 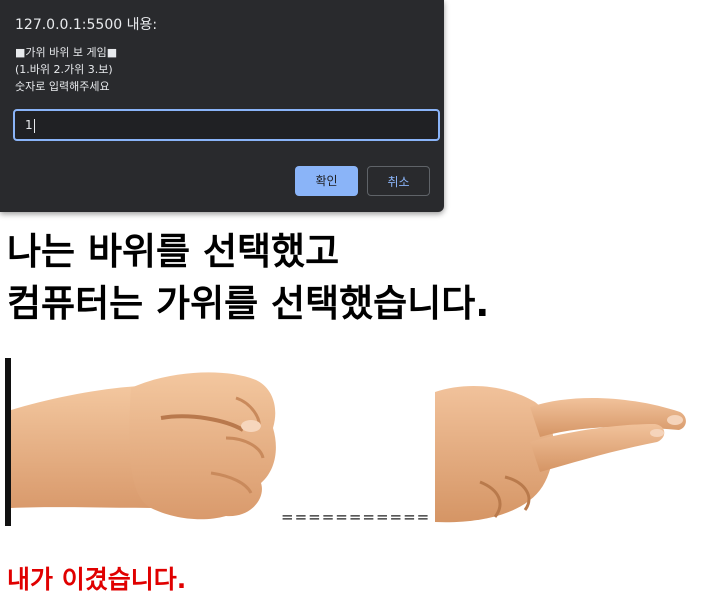 What do you see at coordinates (97, 579) in the screenshot?
I see `result-text: 내가 이겼습니다.` at bounding box center [97, 579].